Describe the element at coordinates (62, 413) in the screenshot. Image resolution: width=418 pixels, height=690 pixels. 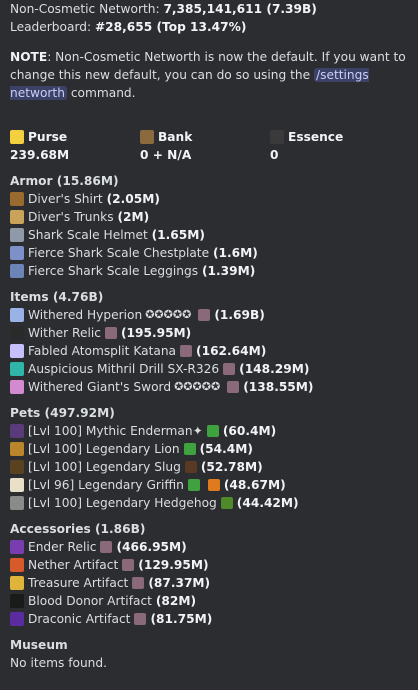
I see `pets-heading: Pets (497.92M)` at that location.